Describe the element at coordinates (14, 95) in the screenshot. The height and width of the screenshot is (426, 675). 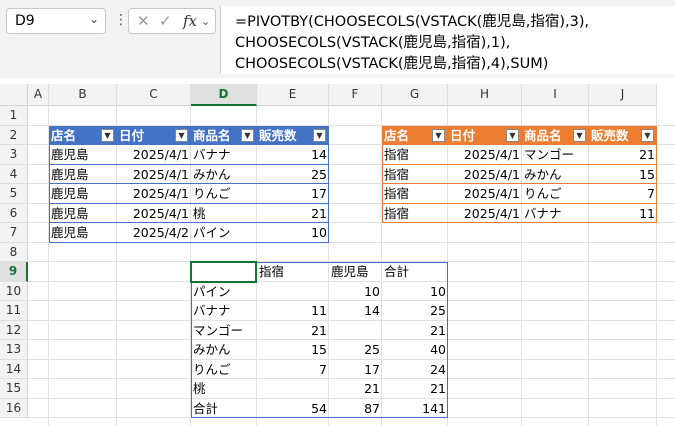
I see `select-all-corner` at that location.